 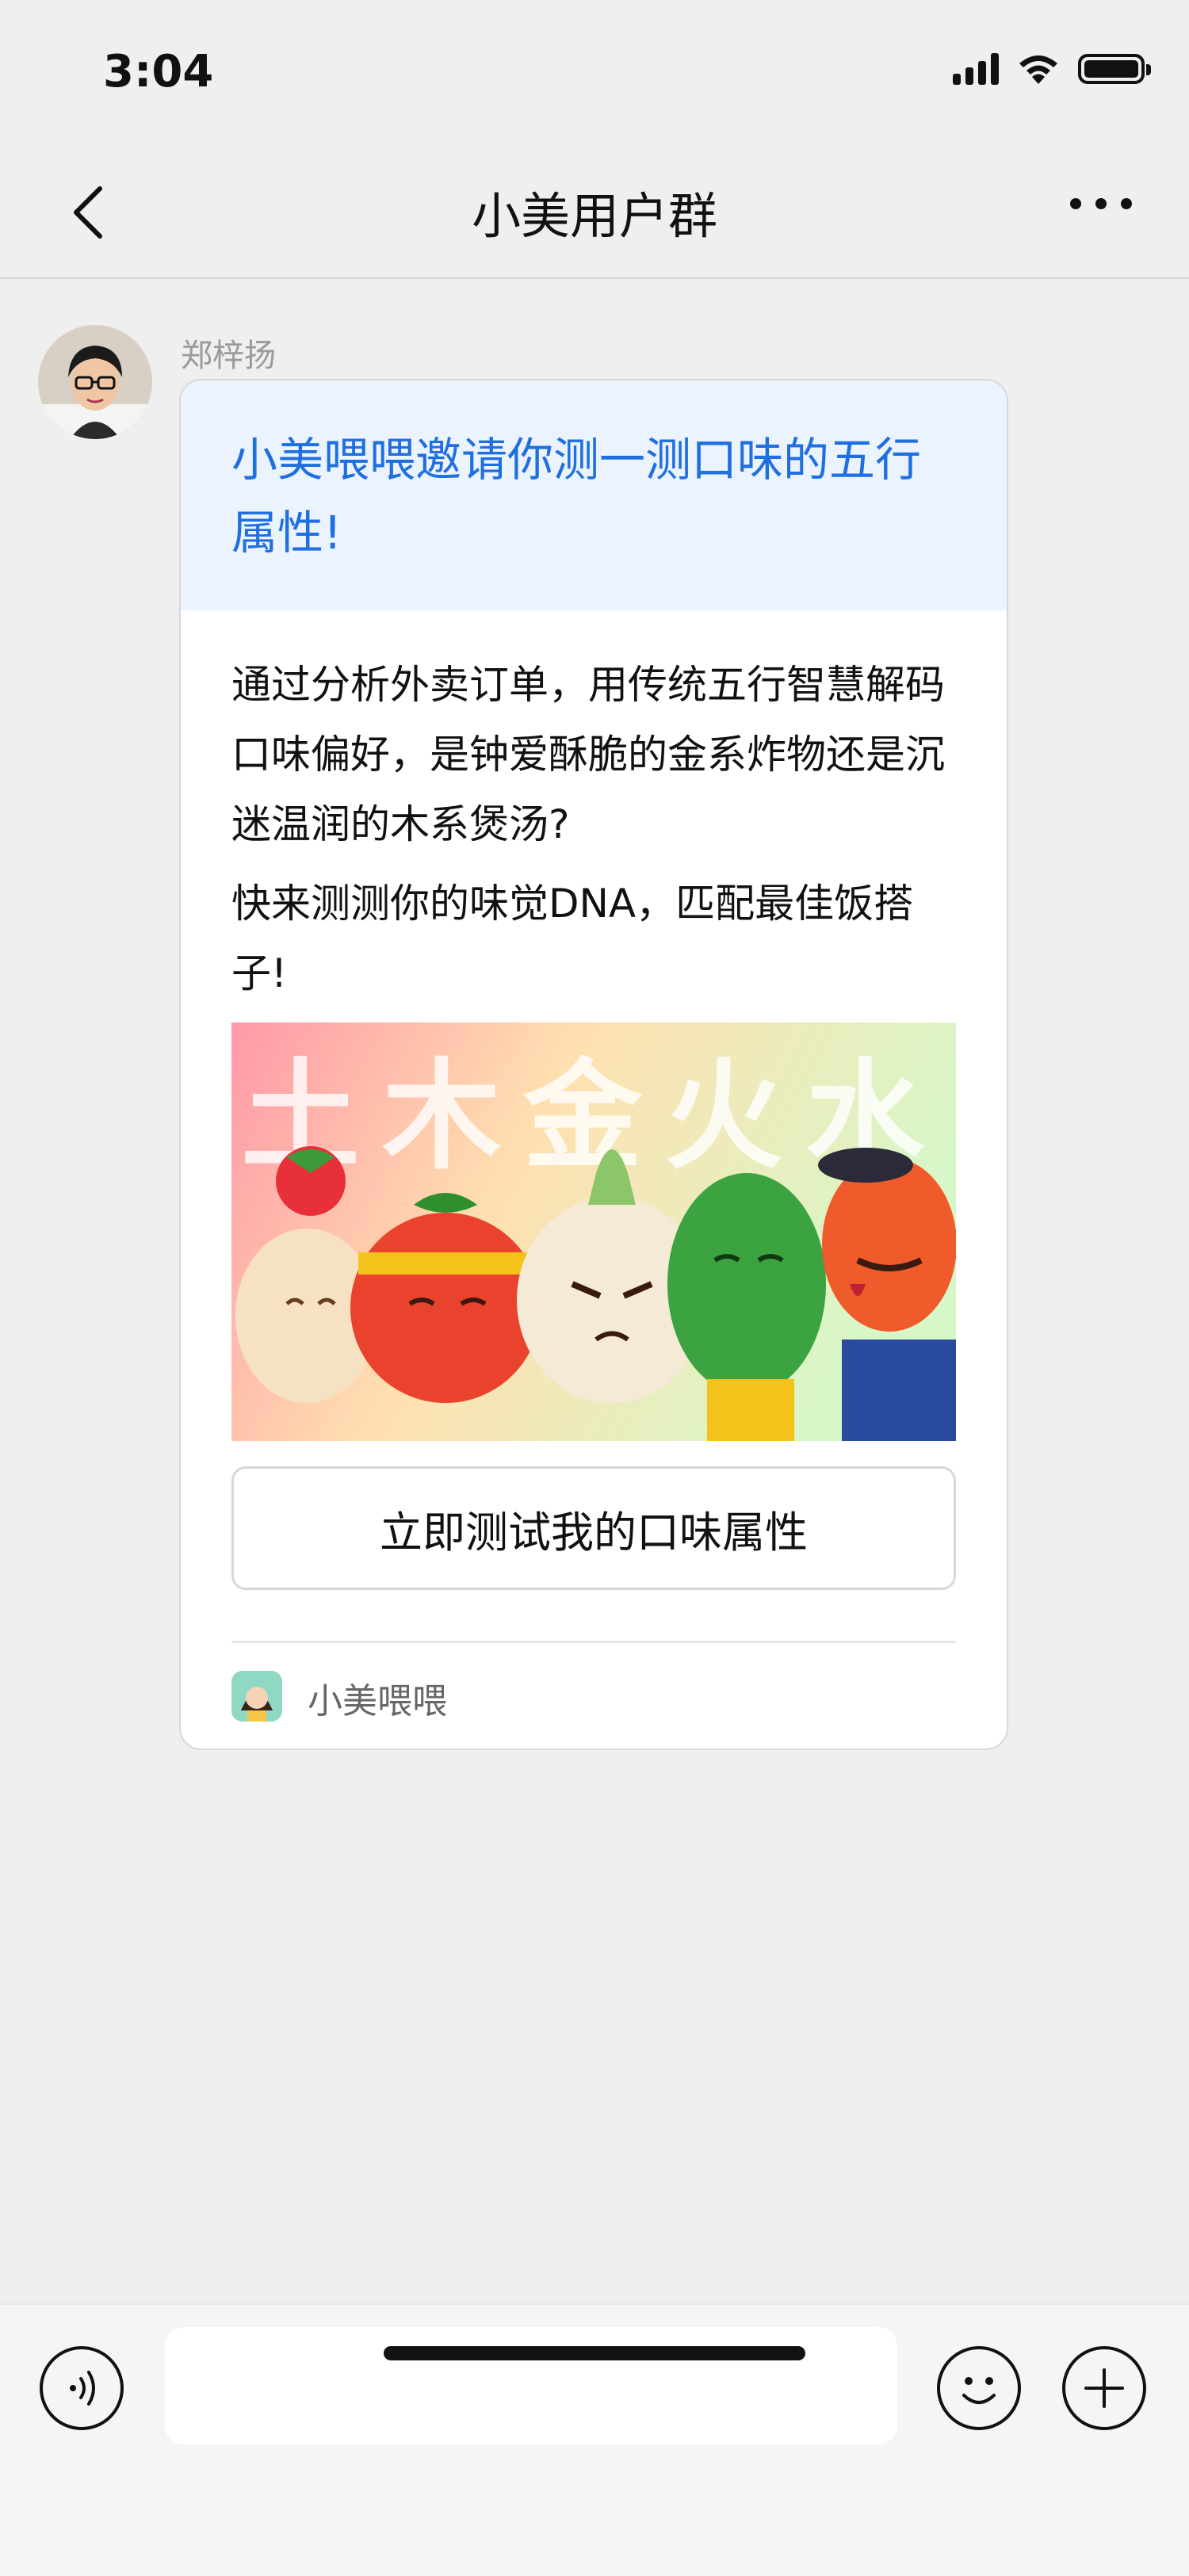 What do you see at coordinates (594, 216) in the screenshot?
I see `page-title: 小美用户群` at bounding box center [594, 216].